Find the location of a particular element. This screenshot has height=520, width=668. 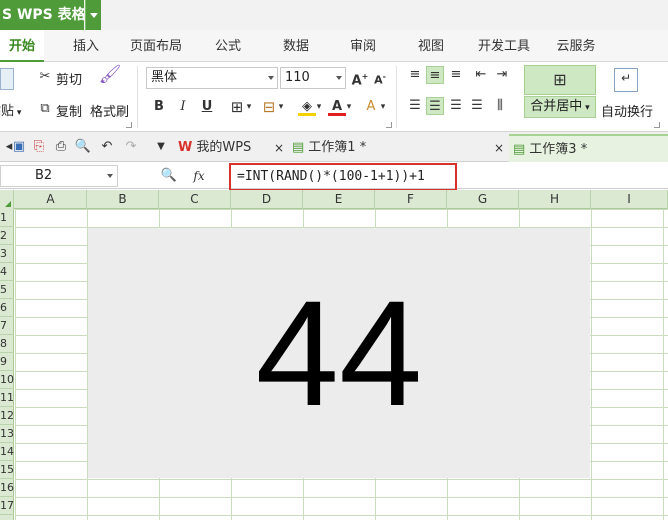

tab-view: 视图 is located at coordinates (431, 46).